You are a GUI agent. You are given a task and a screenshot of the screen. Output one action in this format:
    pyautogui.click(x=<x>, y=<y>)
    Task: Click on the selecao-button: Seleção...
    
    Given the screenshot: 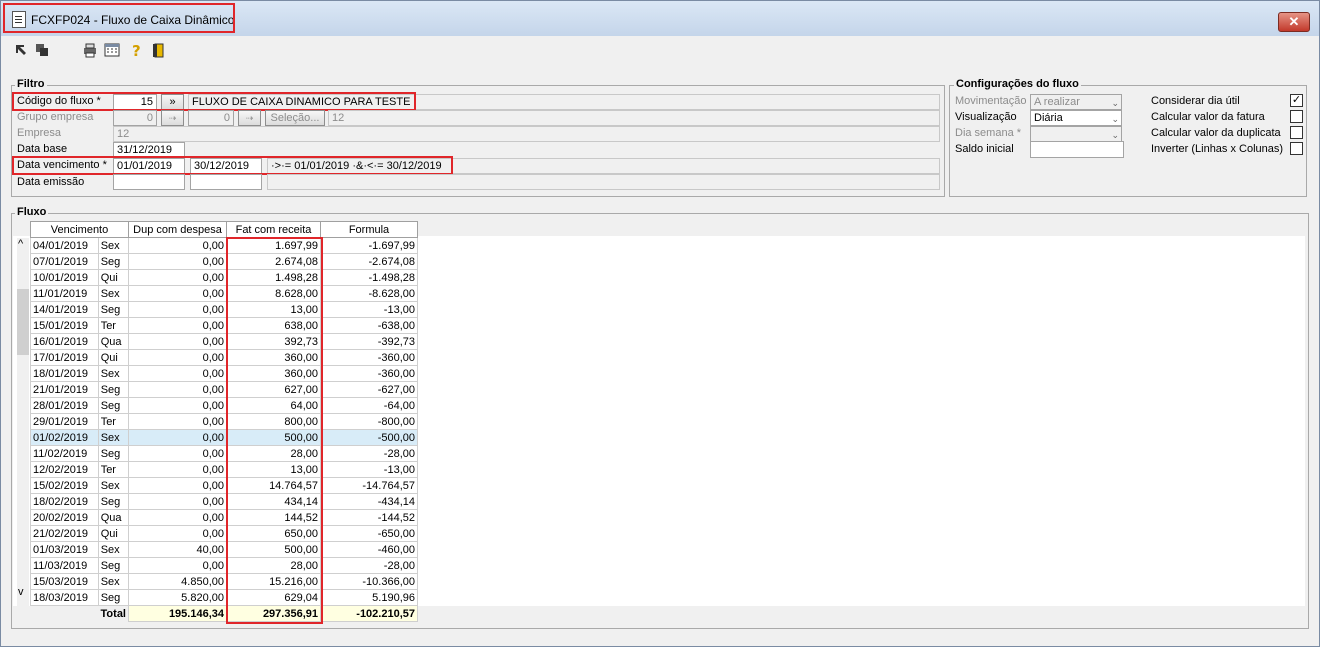 What is the action you would take?
    pyautogui.click(x=295, y=118)
    